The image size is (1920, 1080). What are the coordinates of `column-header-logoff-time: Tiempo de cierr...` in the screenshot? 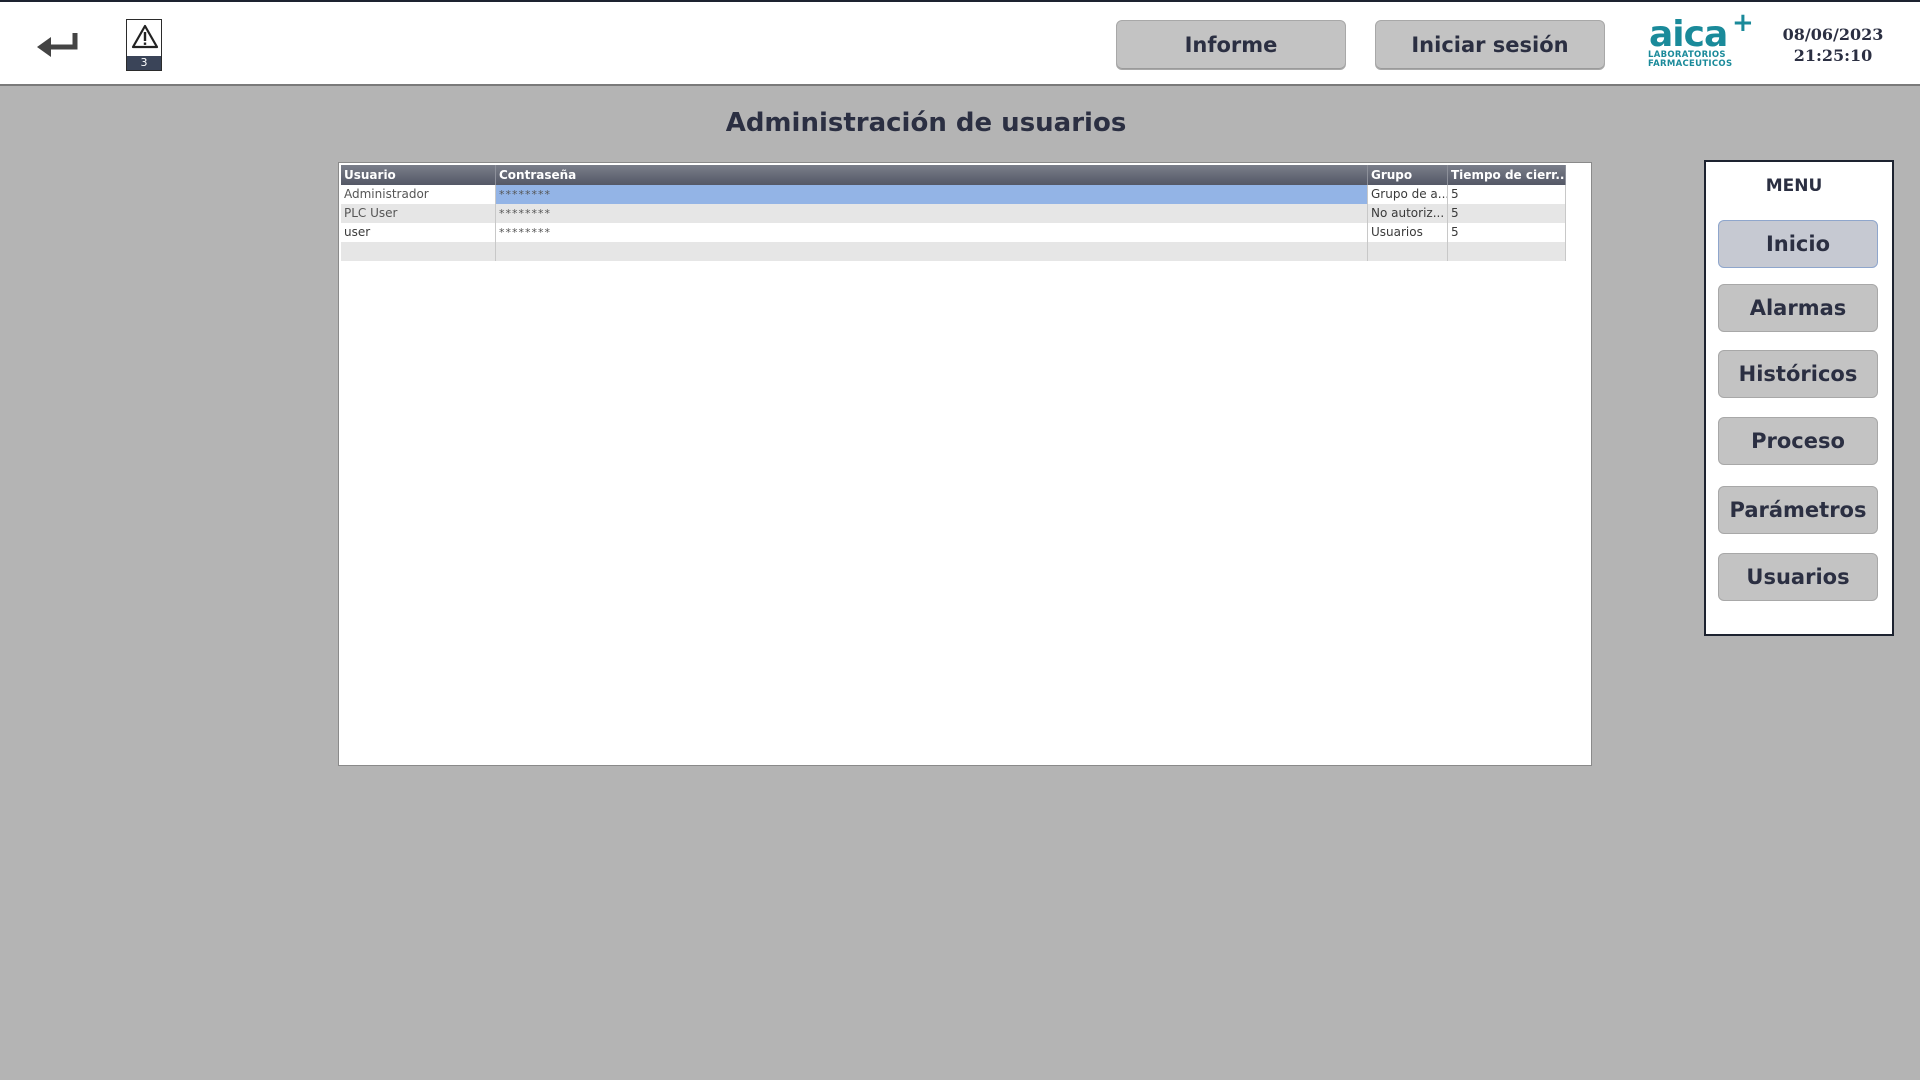 It's located at (1507, 175).